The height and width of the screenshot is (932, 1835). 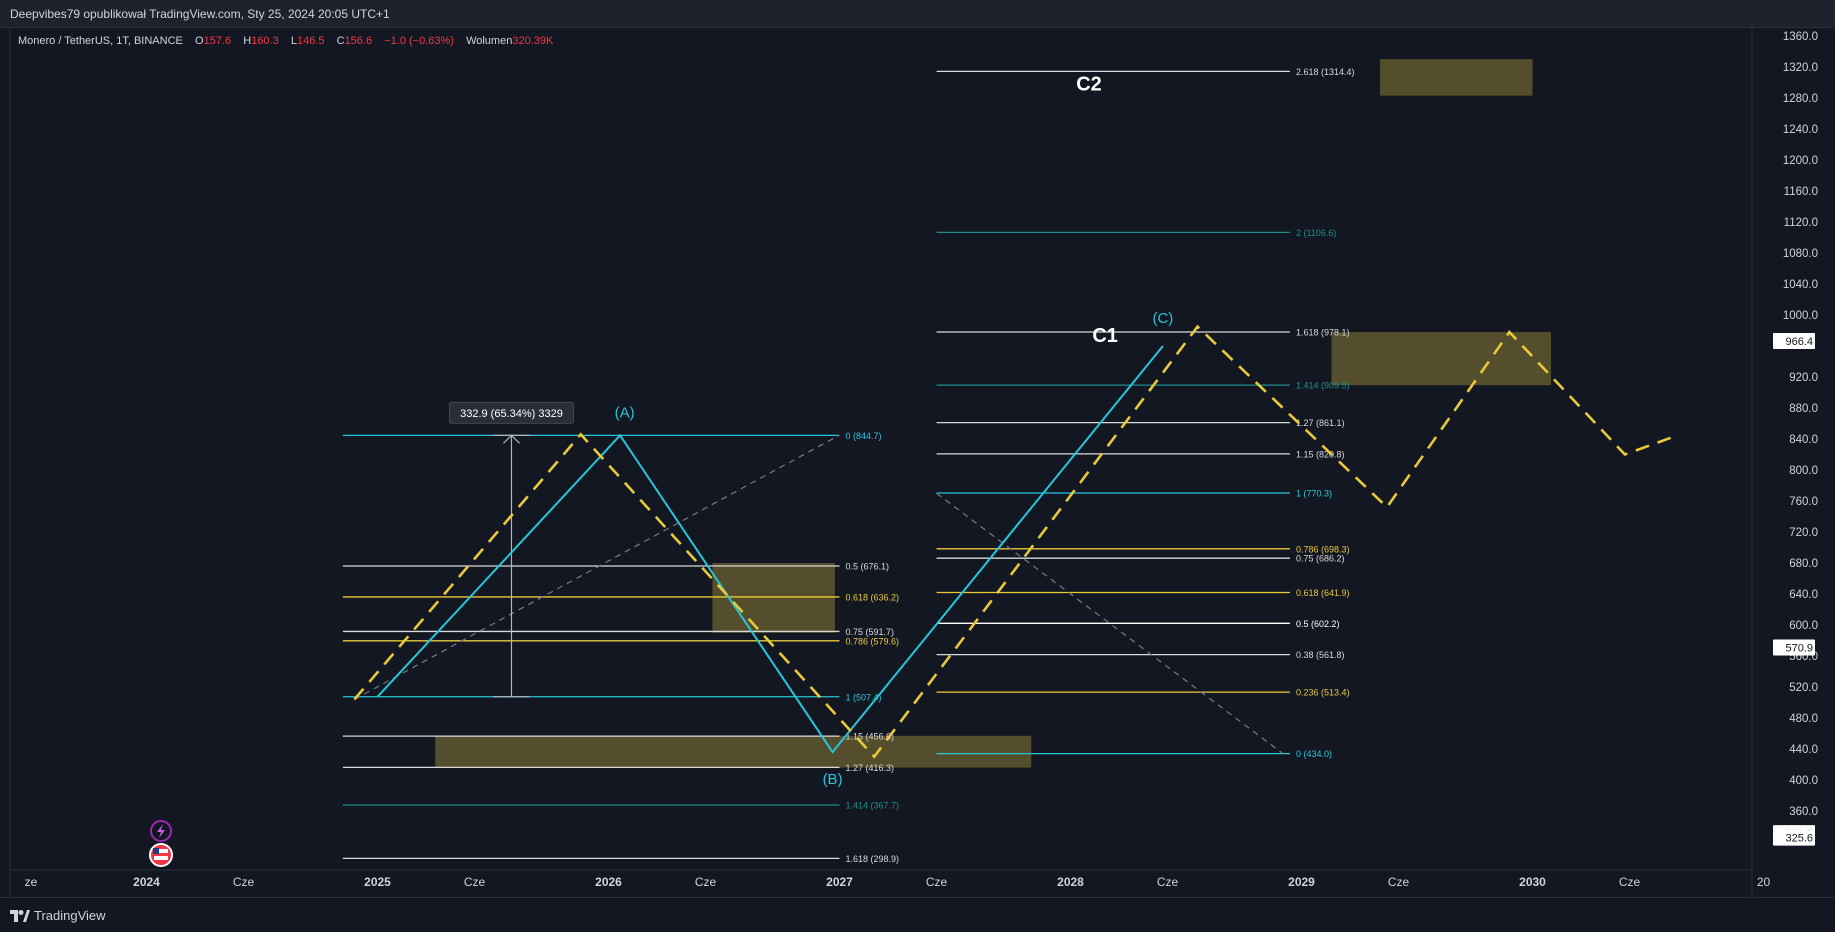 I want to click on fib1-level-label: 1.27 (416.3), so click(x=870, y=768).